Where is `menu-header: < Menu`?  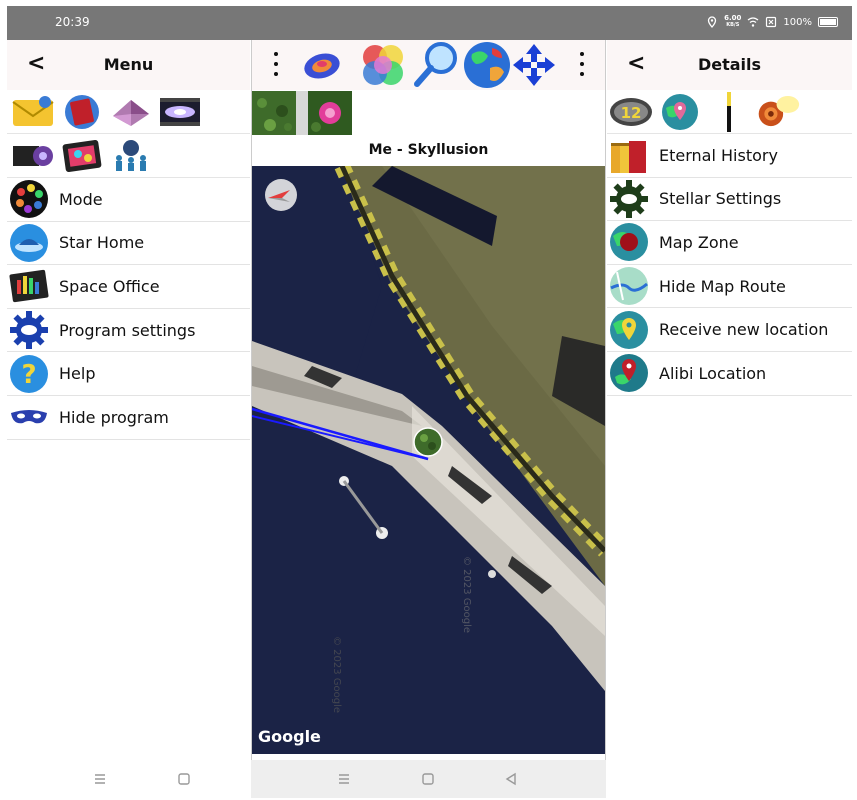
menu-header: < Menu is located at coordinates (128, 65).